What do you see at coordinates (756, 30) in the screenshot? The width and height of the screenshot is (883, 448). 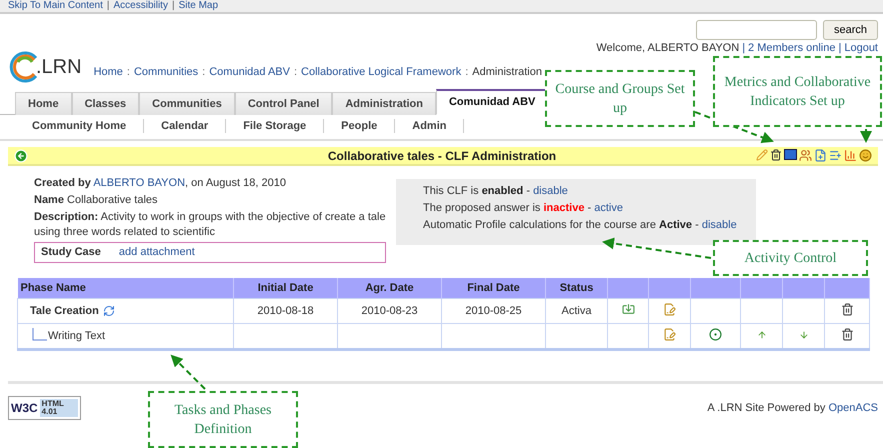 I see `search-field` at bounding box center [756, 30].